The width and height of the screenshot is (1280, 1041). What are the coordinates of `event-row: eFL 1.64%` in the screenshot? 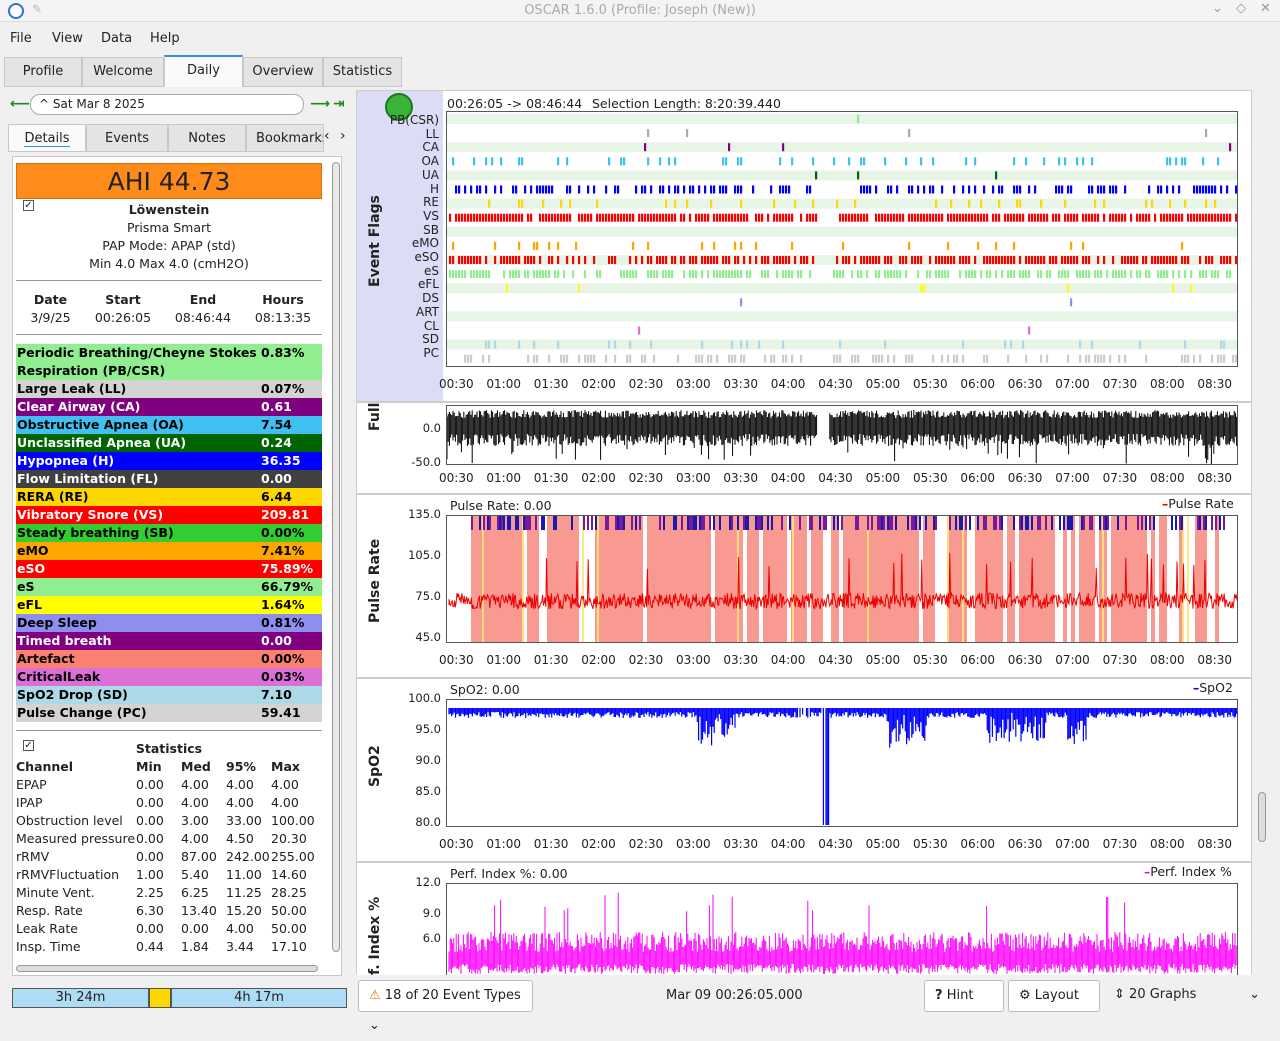 It's located at (169, 605).